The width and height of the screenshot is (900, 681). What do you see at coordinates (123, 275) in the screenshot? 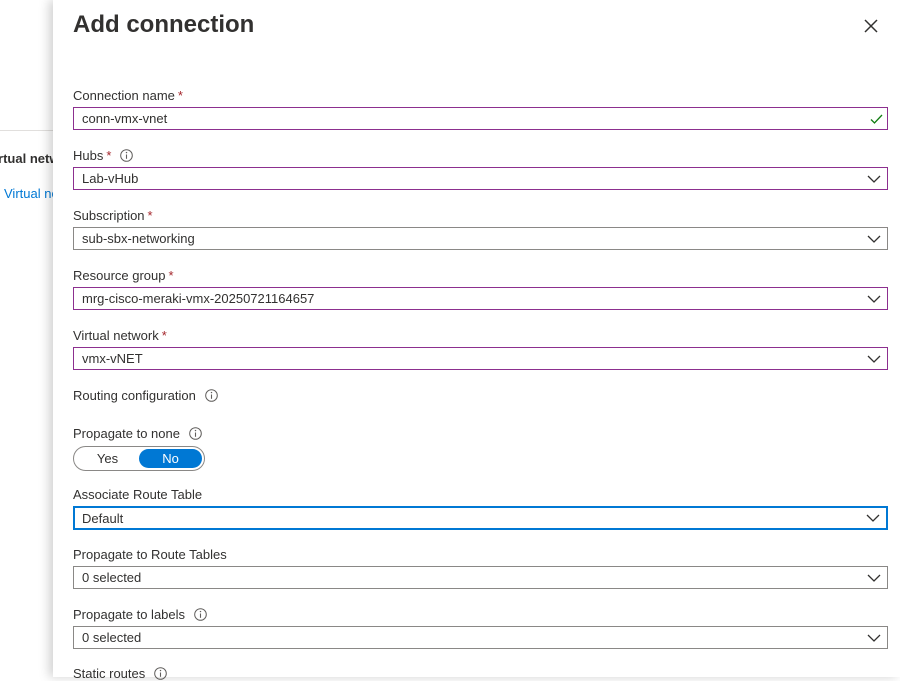
I see `resource-group-label: Resource group *` at bounding box center [123, 275].